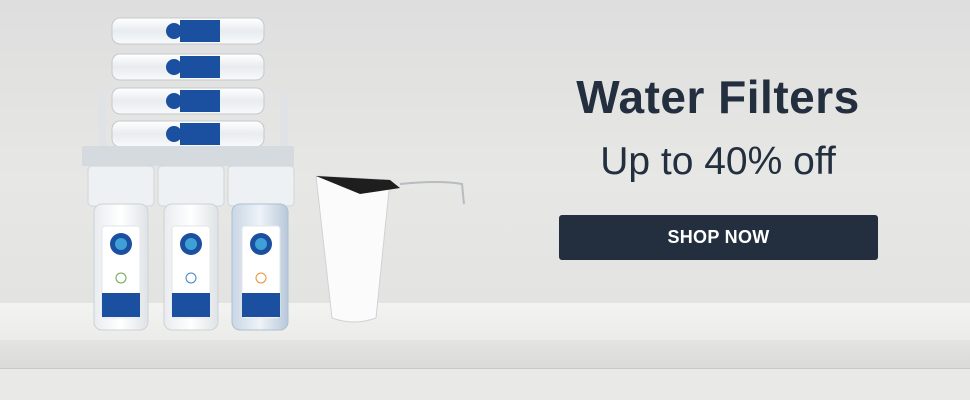  Describe the element at coordinates (188, 156) in the screenshot. I see `brand-bar` at that location.